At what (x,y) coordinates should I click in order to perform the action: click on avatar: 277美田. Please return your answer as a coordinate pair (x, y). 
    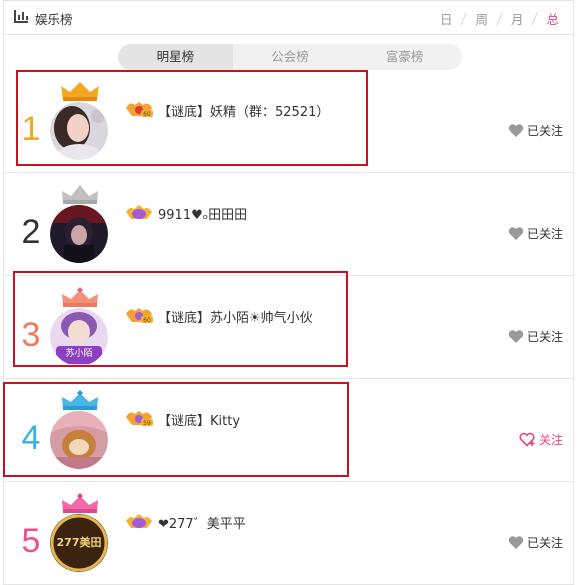
    Looking at the image, I should click on (79, 543).